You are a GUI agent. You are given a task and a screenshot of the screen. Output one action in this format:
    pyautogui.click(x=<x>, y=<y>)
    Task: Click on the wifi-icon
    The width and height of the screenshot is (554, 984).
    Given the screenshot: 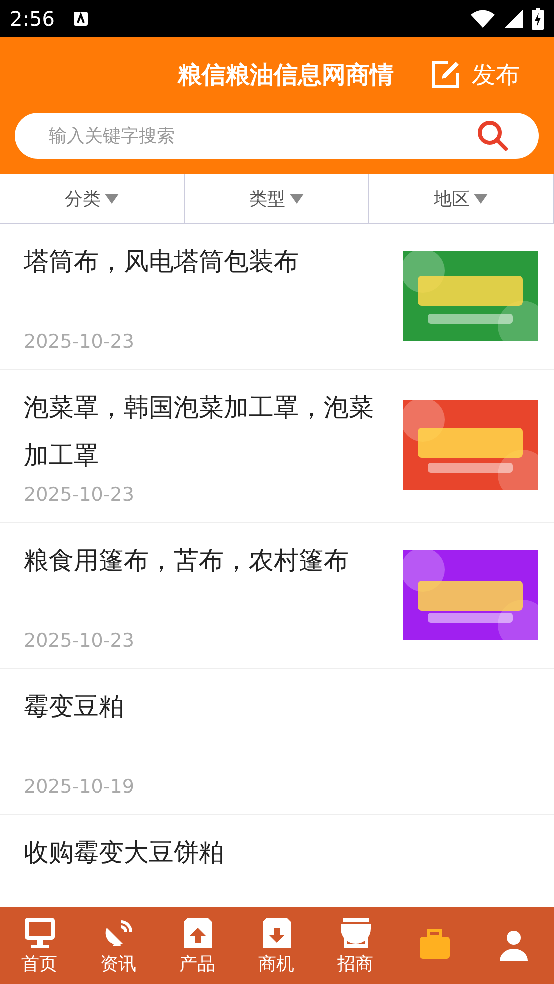 What is the action you would take?
    pyautogui.click(x=483, y=18)
    